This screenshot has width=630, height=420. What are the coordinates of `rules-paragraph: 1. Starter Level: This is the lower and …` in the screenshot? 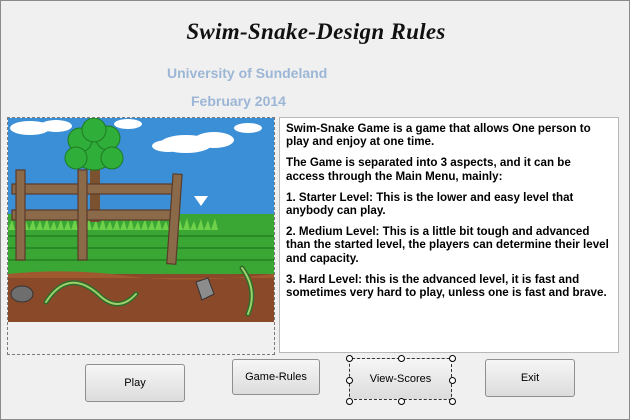 It's located at (430, 204).